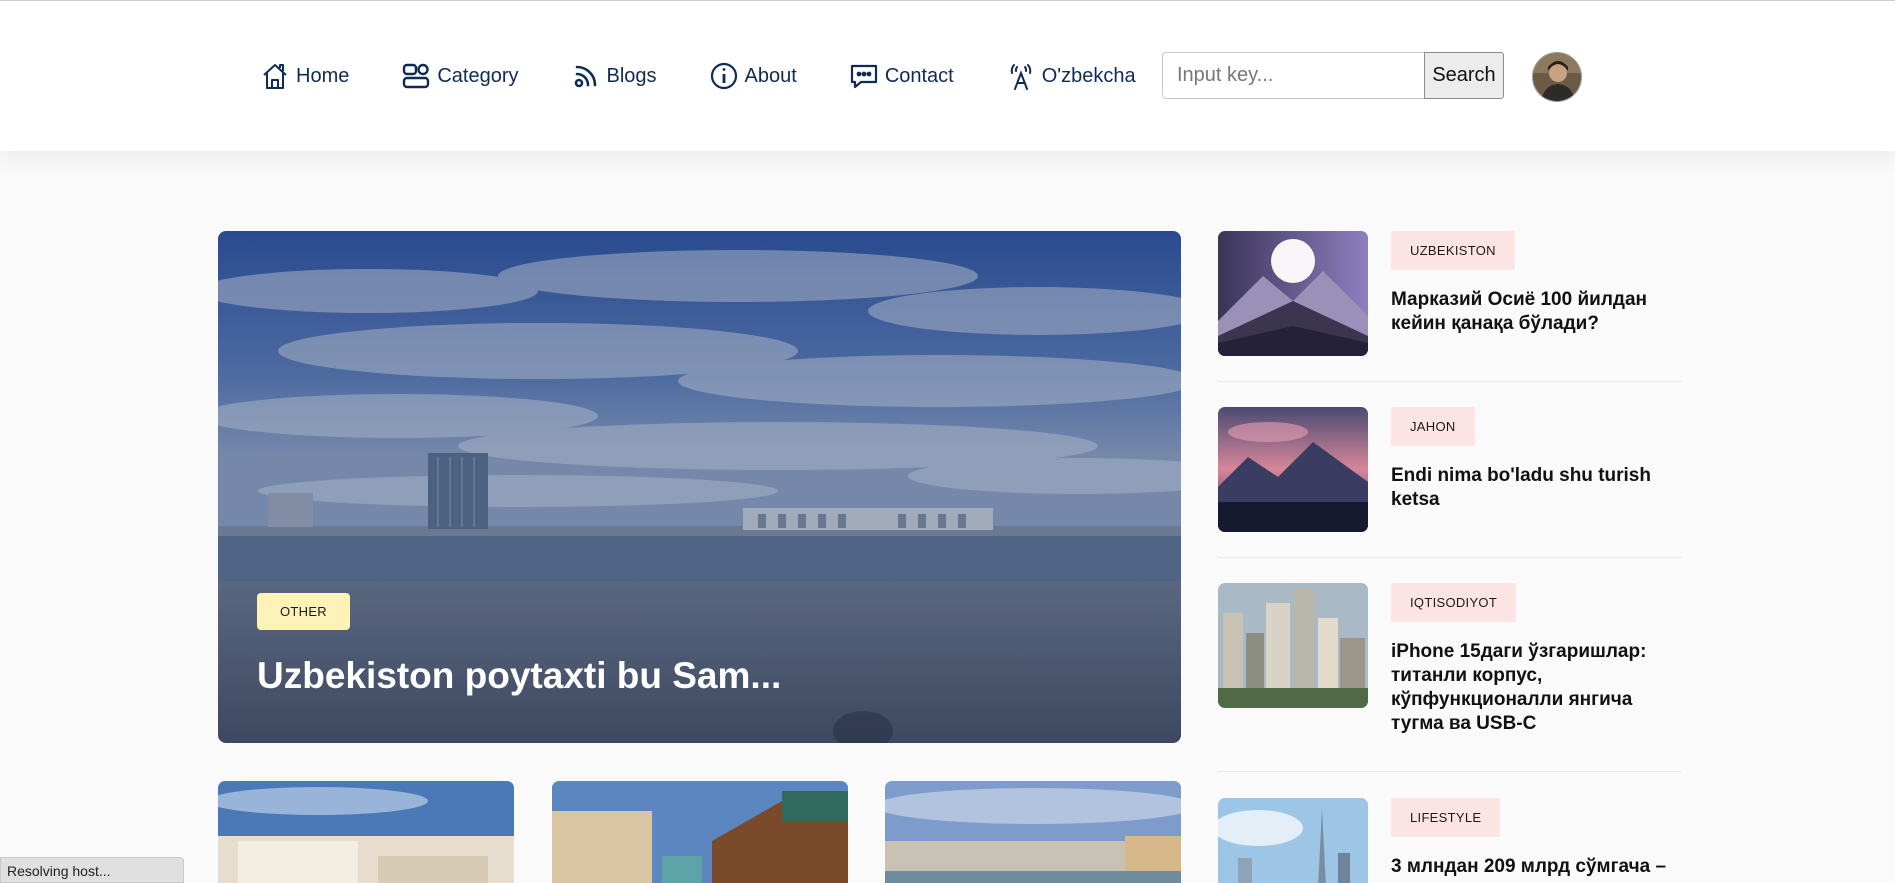 Image resolution: width=1895 pixels, height=883 pixels. What do you see at coordinates (631, 75) in the screenshot?
I see `nav-label: Blogs` at bounding box center [631, 75].